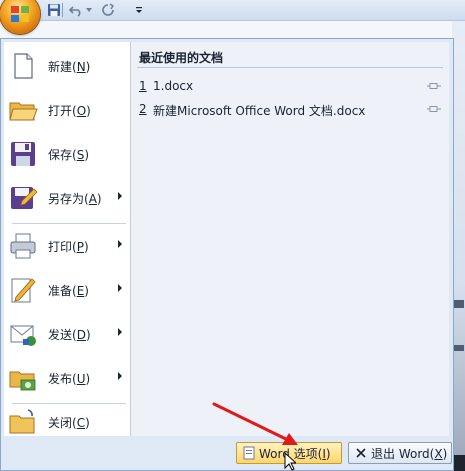 The width and height of the screenshot is (465, 471). What do you see at coordinates (23, 154) in the screenshot?
I see `floppy-disk-icon` at bounding box center [23, 154].